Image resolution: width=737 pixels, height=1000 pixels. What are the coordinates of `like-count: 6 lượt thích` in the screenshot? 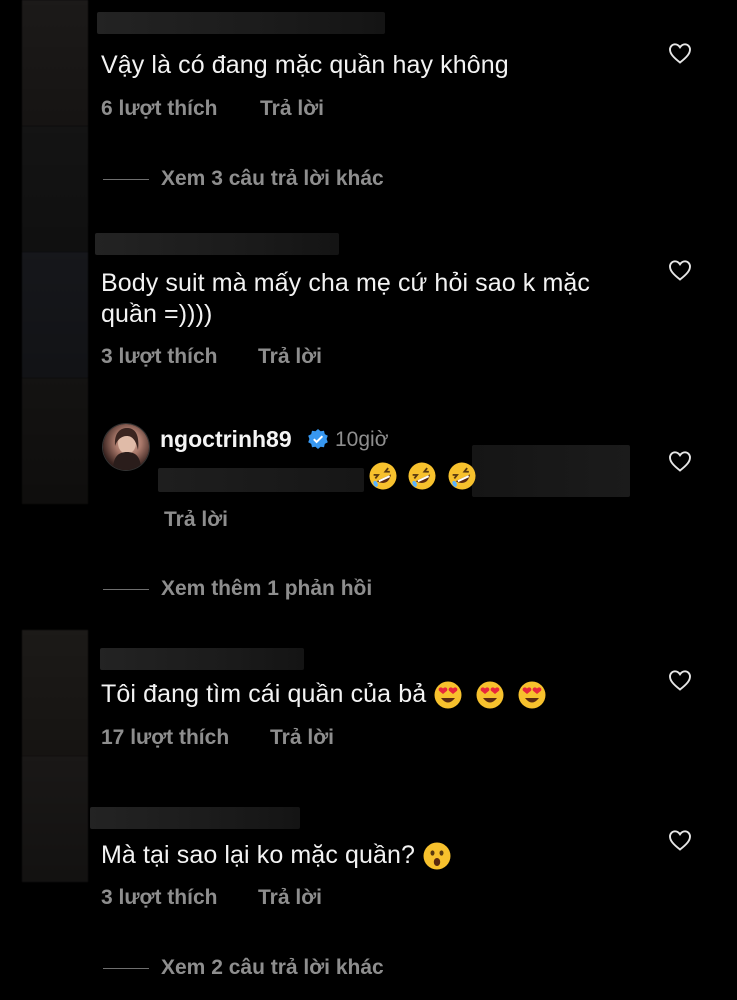 It's located at (159, 109).